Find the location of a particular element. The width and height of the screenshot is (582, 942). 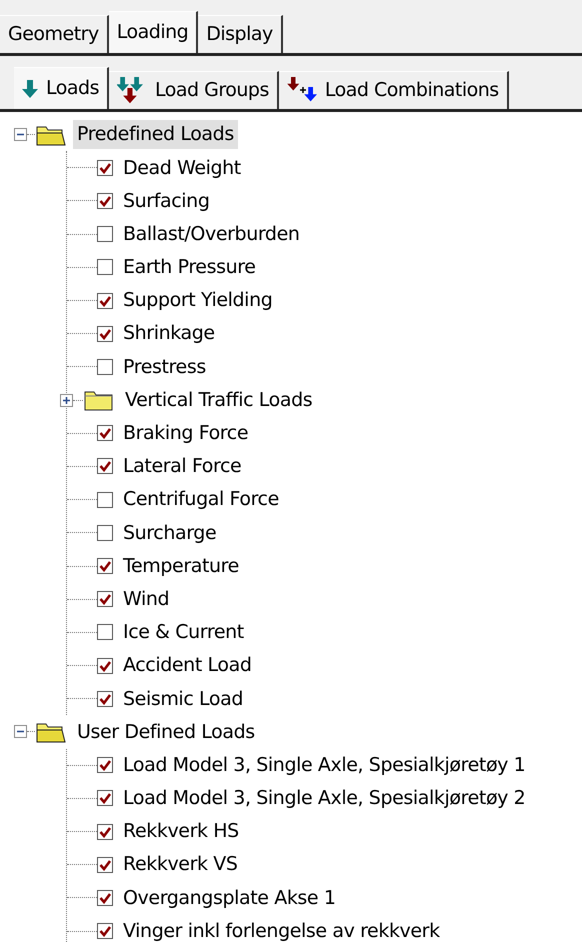

expand-toggle is located at coordinates (66, 400).